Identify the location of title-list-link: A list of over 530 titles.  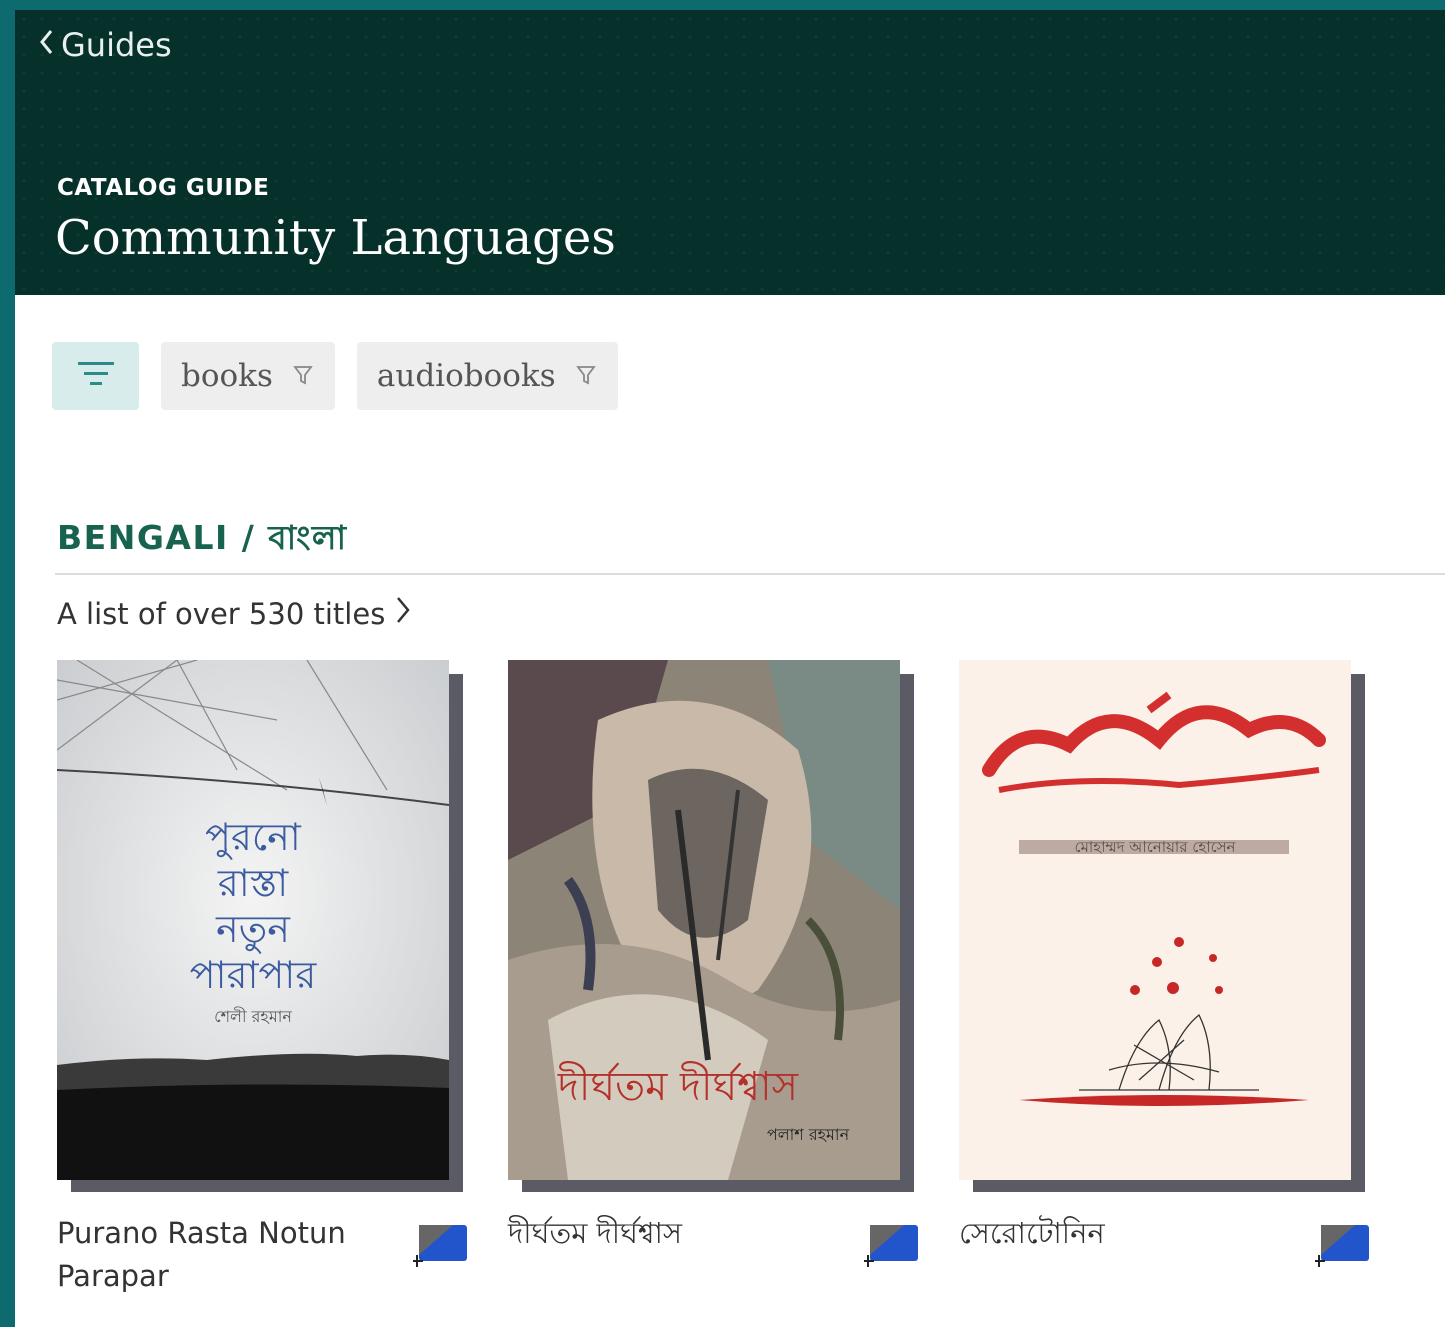
(234, 613).